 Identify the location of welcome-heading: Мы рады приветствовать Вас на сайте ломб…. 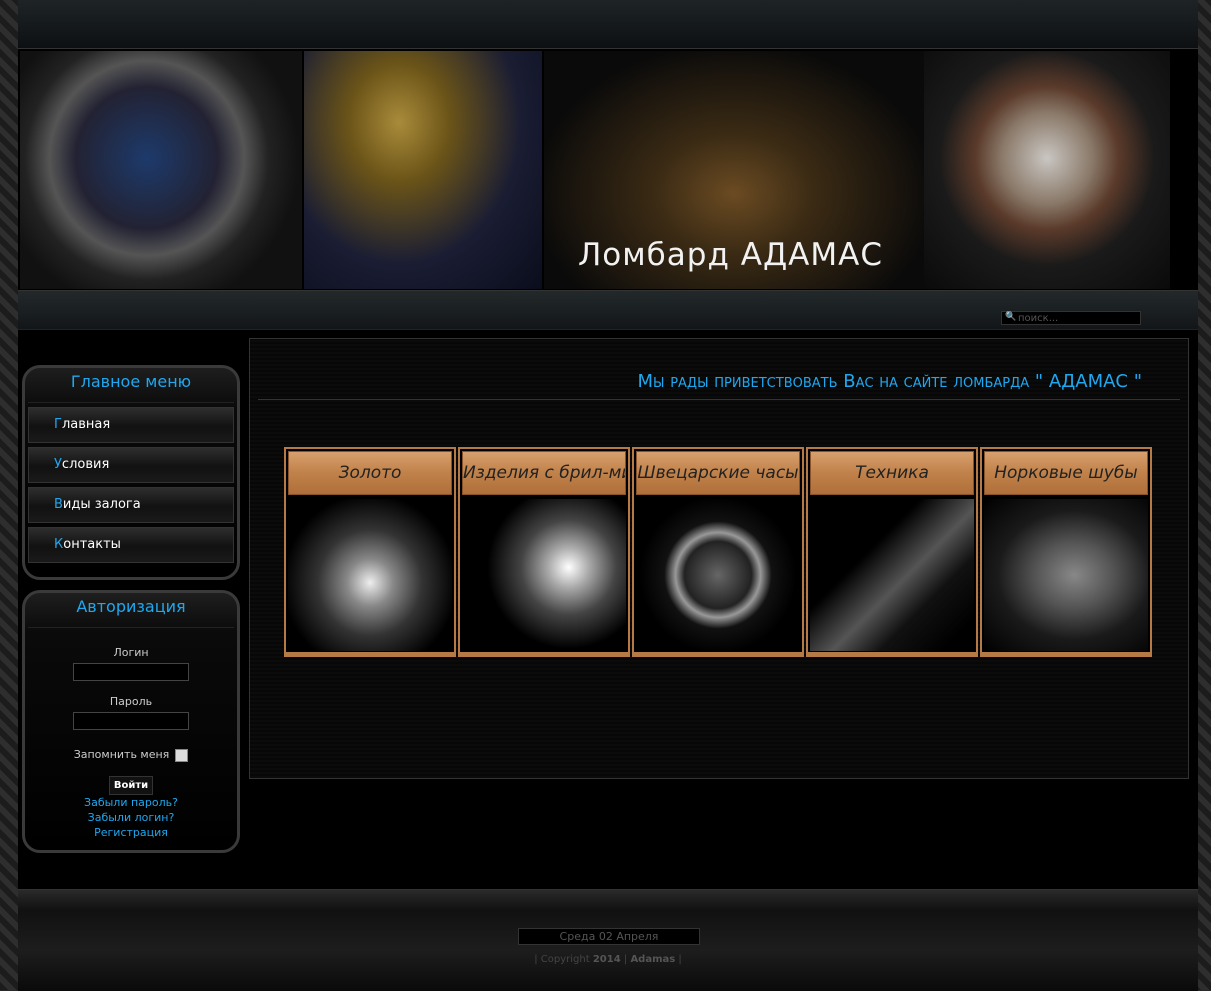
(719, 385).